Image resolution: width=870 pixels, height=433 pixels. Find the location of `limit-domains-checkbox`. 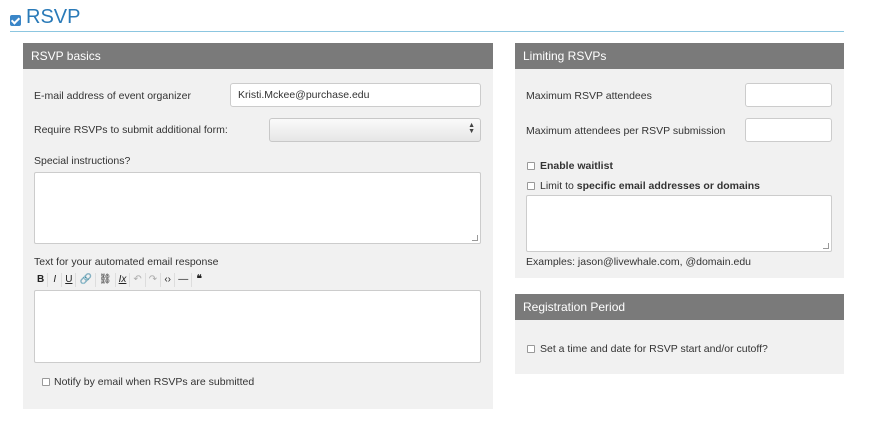

limit-domains-checkbox is located at coordinates (531, 186).